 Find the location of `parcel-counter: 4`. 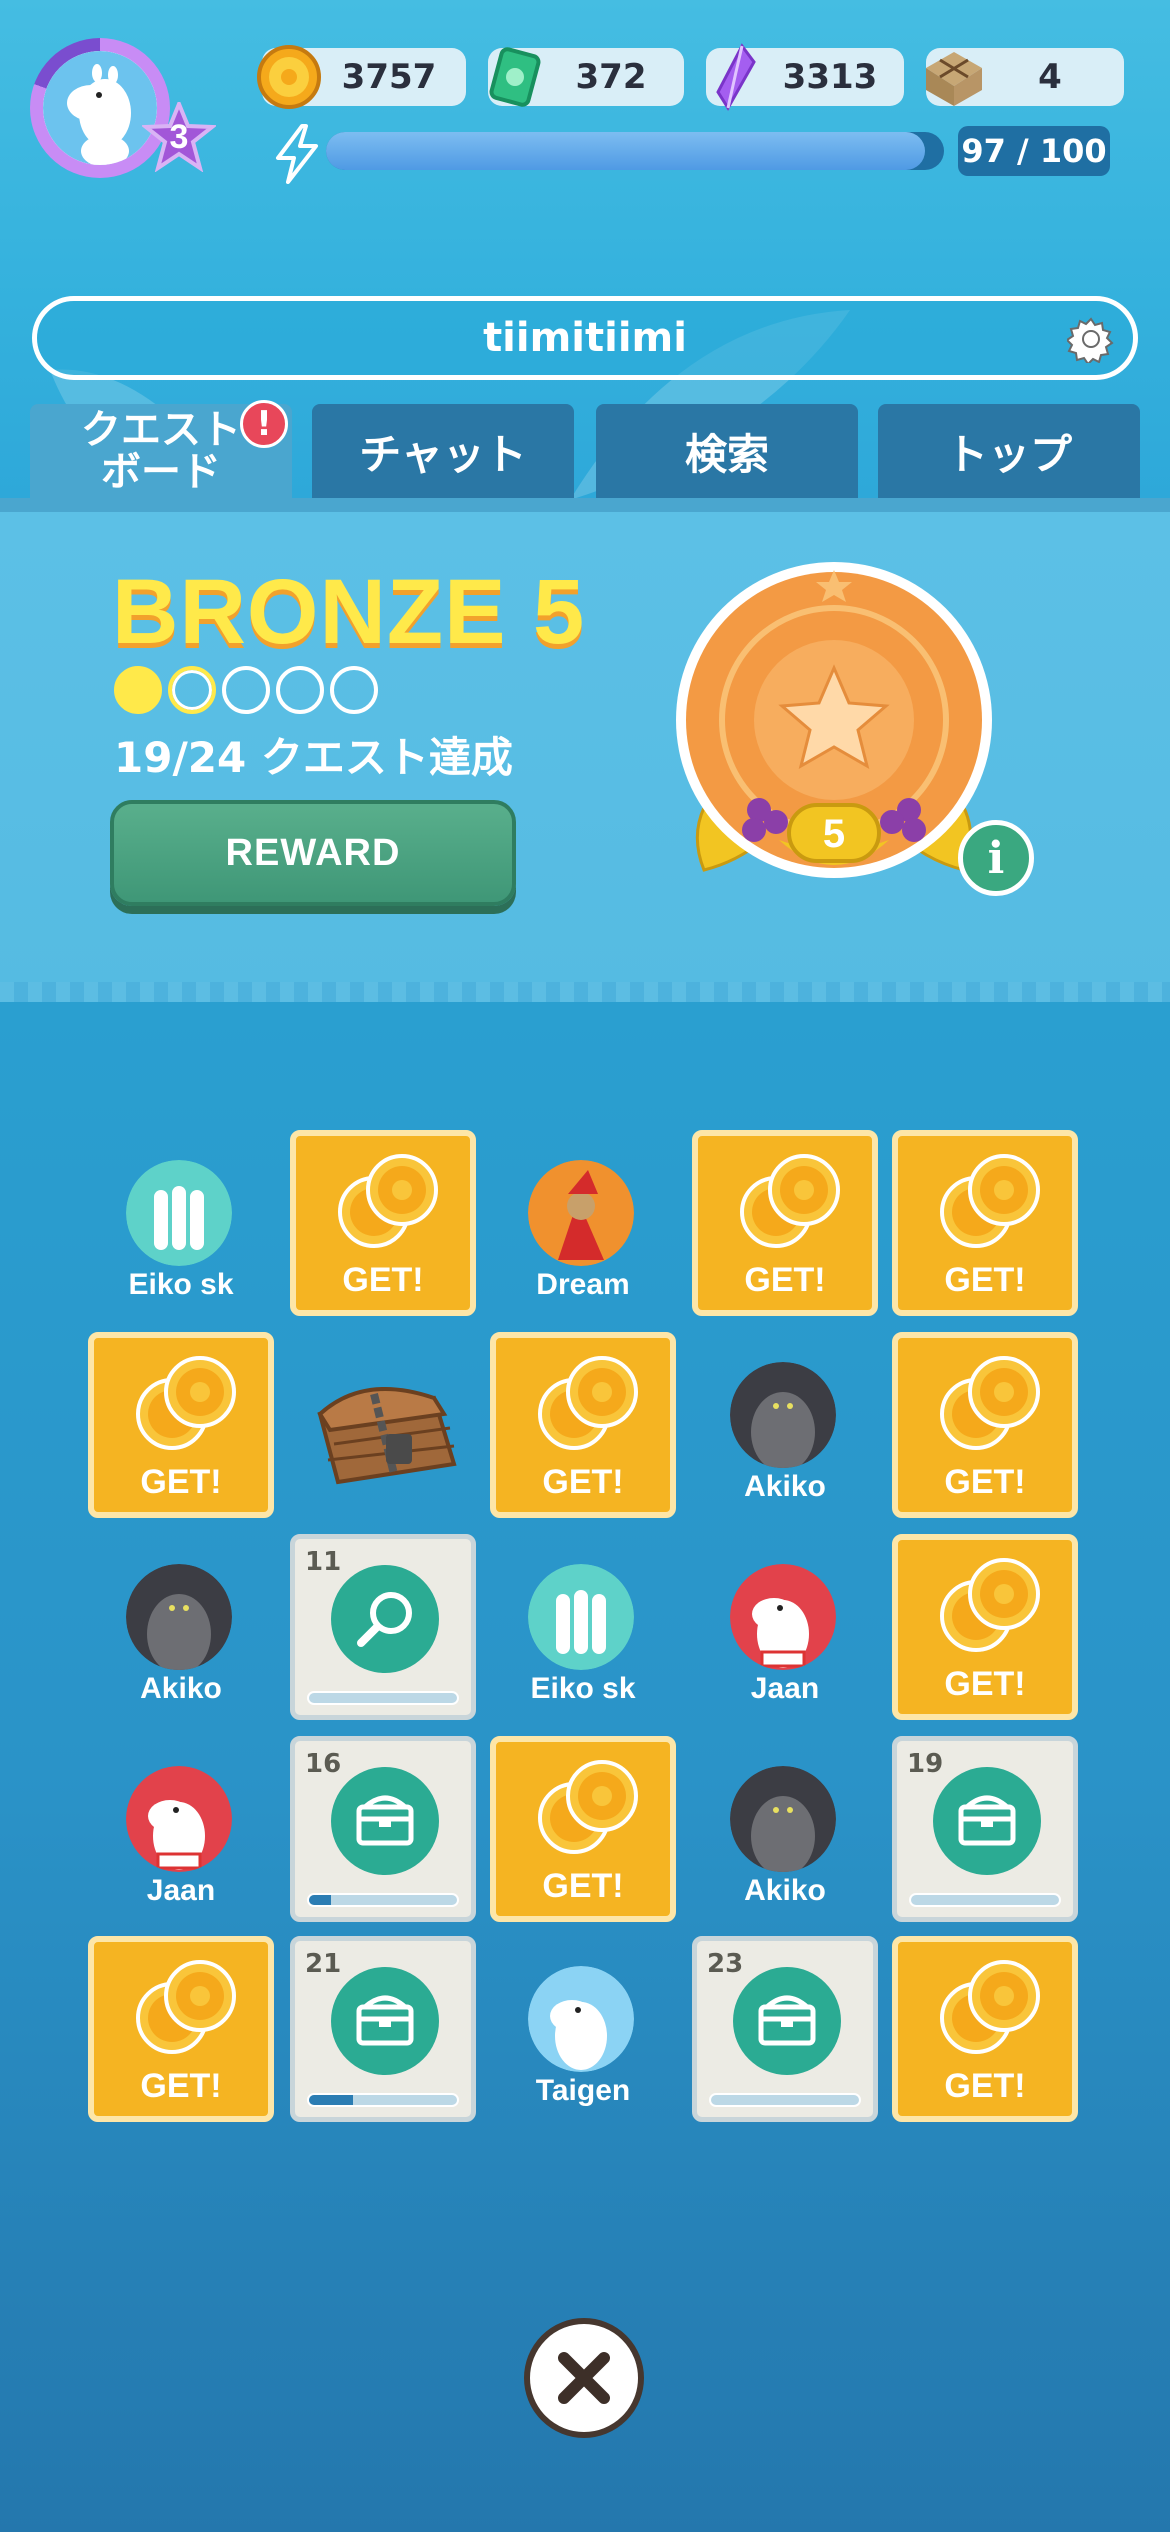

parcel-counter: 4 is located at coordinates (1025, 77).